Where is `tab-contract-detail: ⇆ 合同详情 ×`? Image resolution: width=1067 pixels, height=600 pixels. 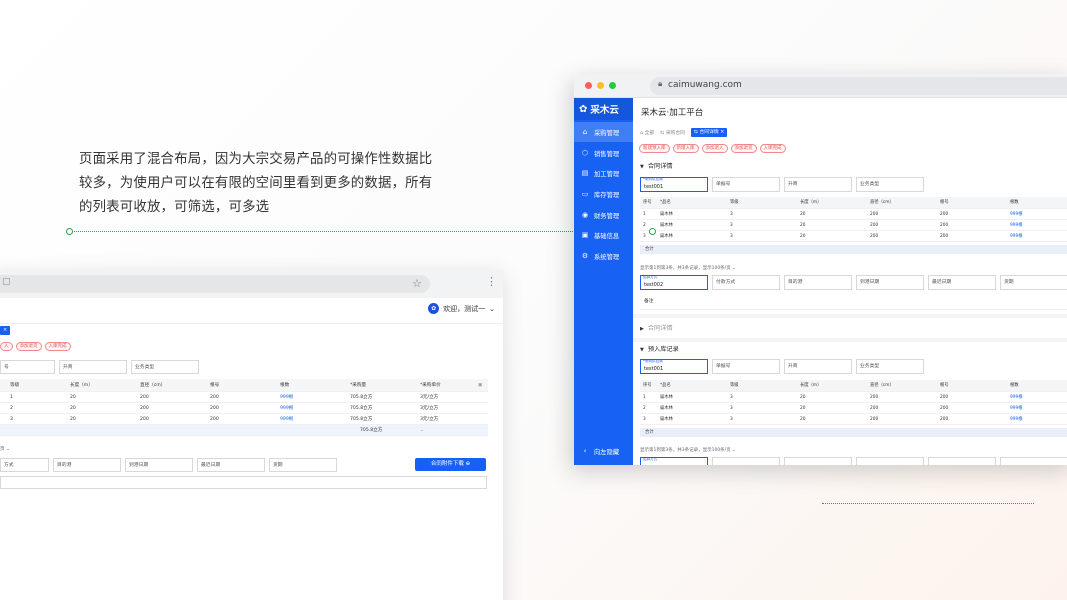 tab-contract-detail: ⇆ 合同详情 × is located at coordinates (709, 132).